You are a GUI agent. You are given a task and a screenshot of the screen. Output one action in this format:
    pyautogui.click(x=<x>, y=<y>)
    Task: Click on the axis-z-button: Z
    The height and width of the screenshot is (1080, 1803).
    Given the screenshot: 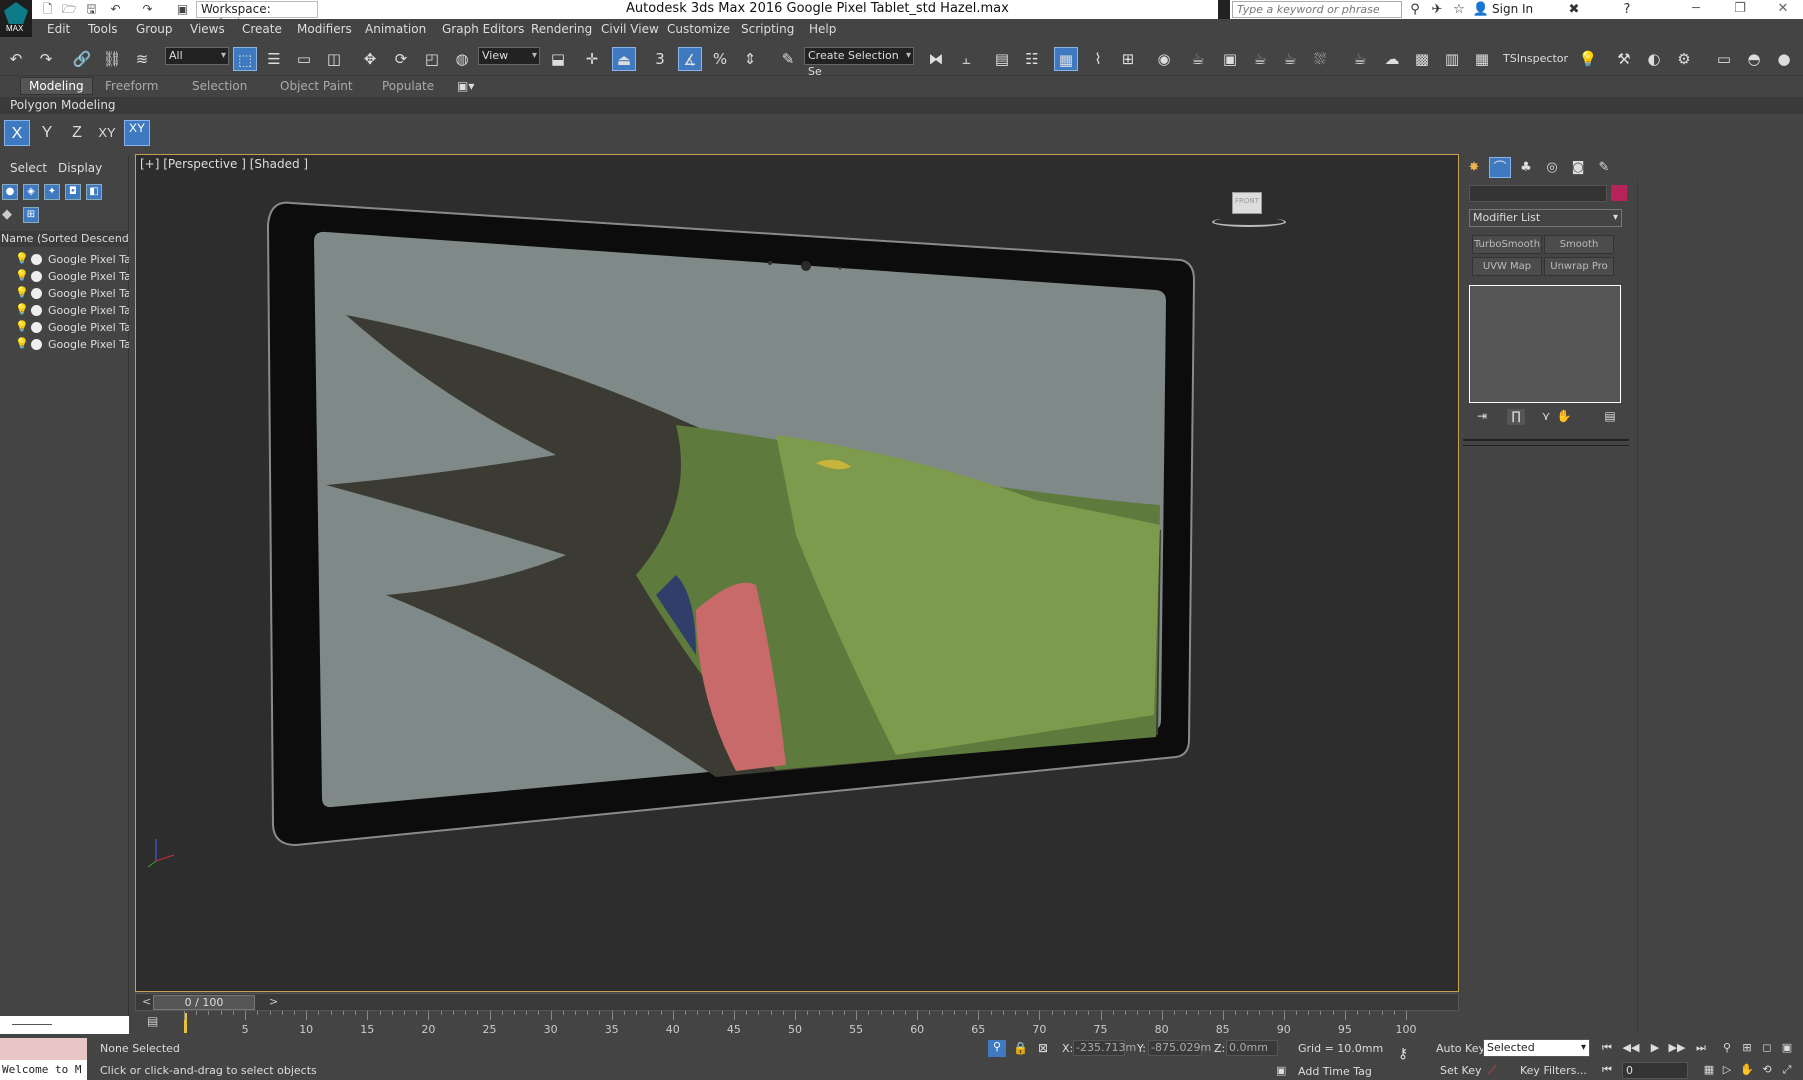 What is the action you would take?
    pyautogui.click(x=77, y=133)
    